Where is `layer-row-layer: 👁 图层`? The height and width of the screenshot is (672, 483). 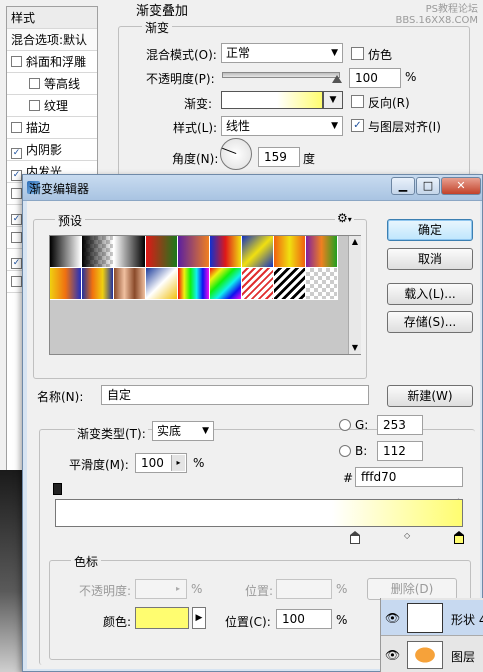
layer-row-layer: 👁 图层 is located at coordinates (432, 655).